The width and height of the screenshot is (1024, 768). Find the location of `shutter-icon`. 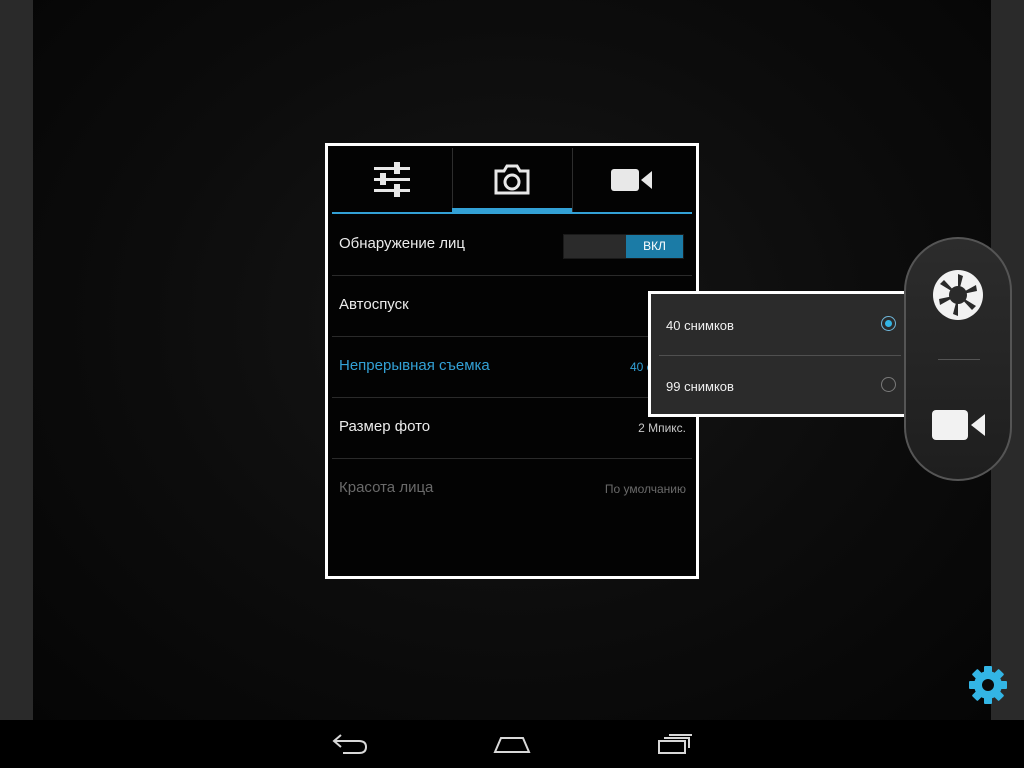

shutter-icon is located at coordinates (958, 295).